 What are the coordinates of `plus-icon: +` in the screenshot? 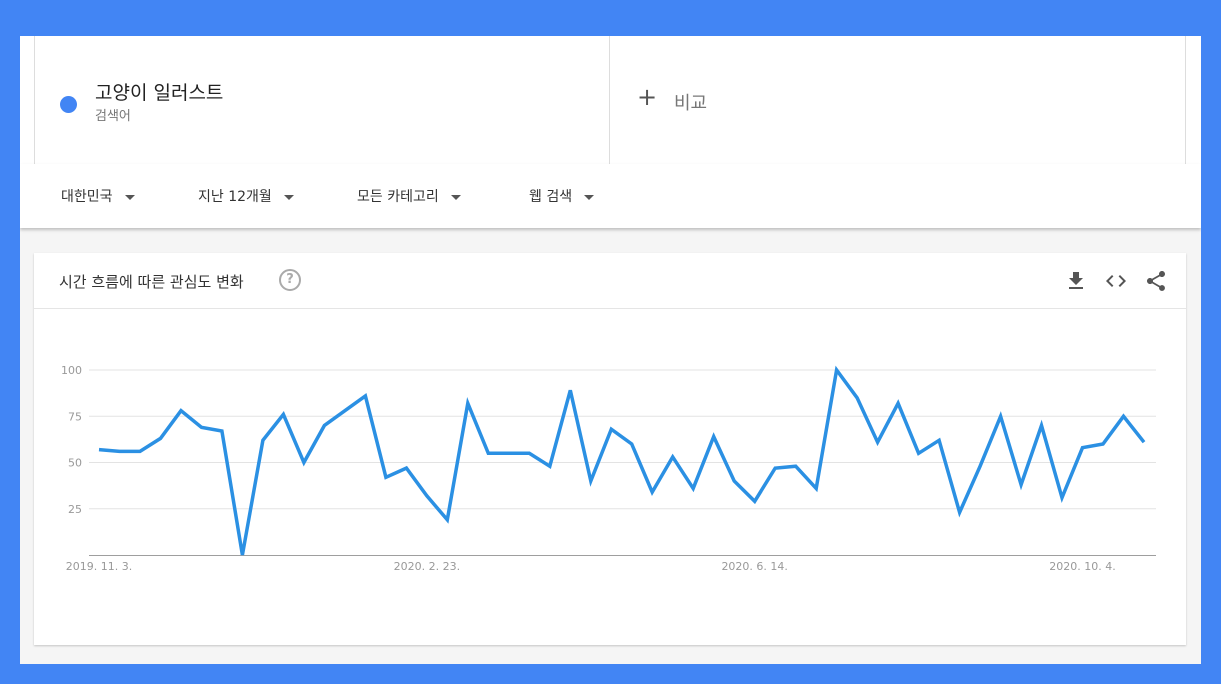 It's located at (647, 97).